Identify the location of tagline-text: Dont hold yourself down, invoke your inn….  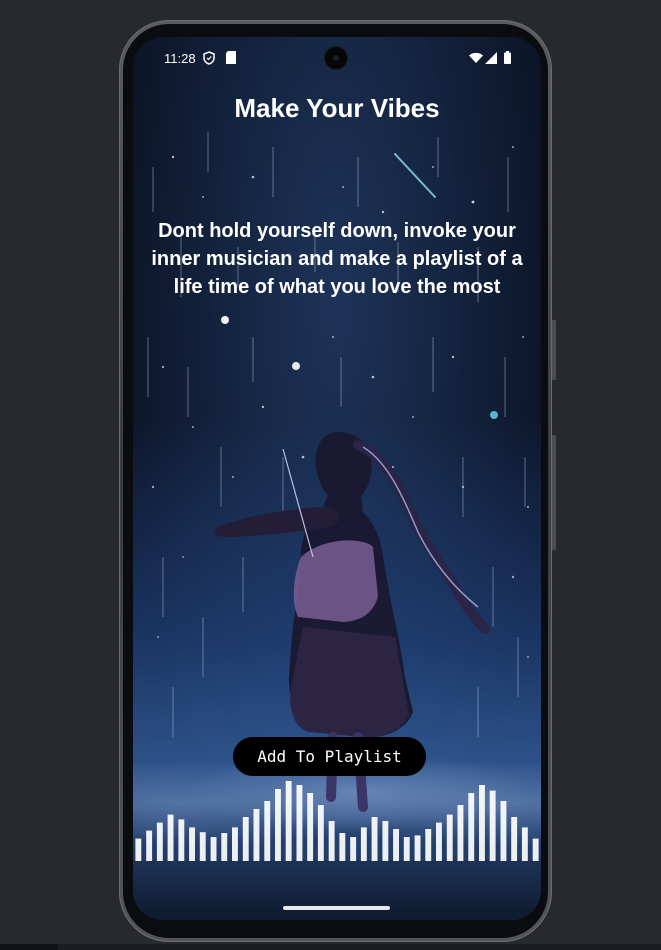
(337, 259).